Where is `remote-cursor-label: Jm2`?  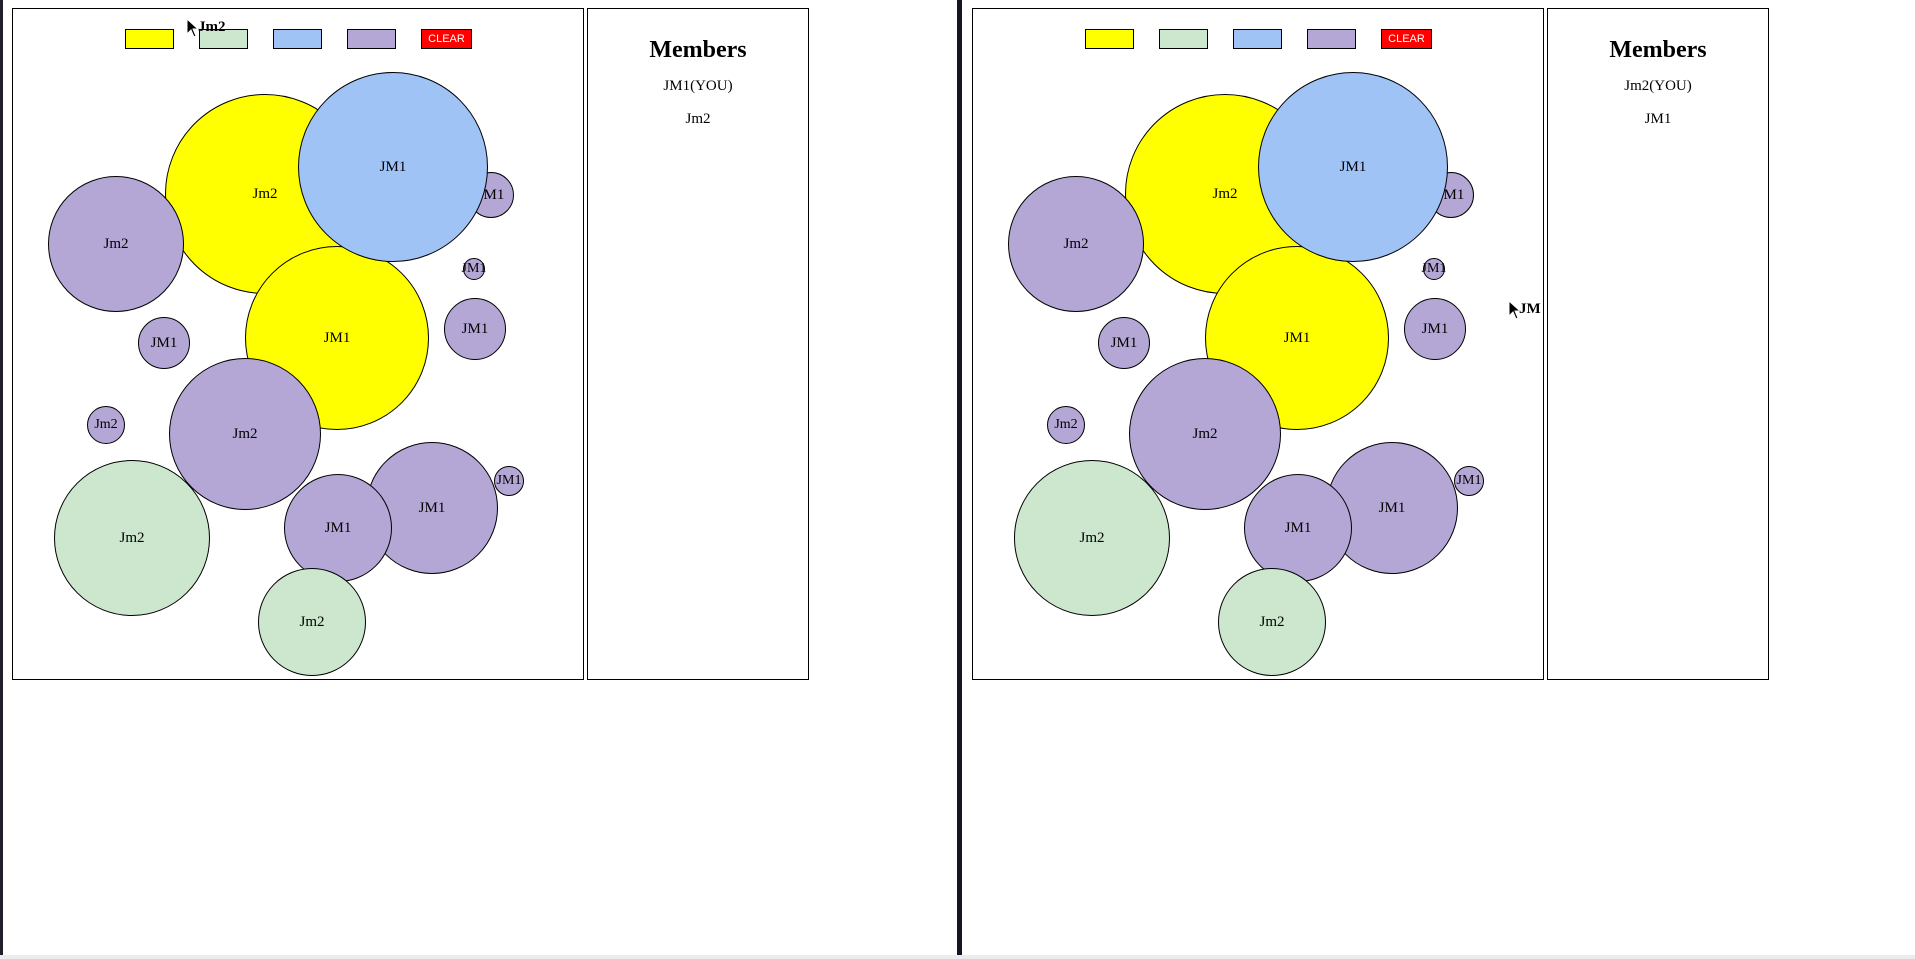
remote-cursor-label: Jm2 is located at coordinates (212, 27).